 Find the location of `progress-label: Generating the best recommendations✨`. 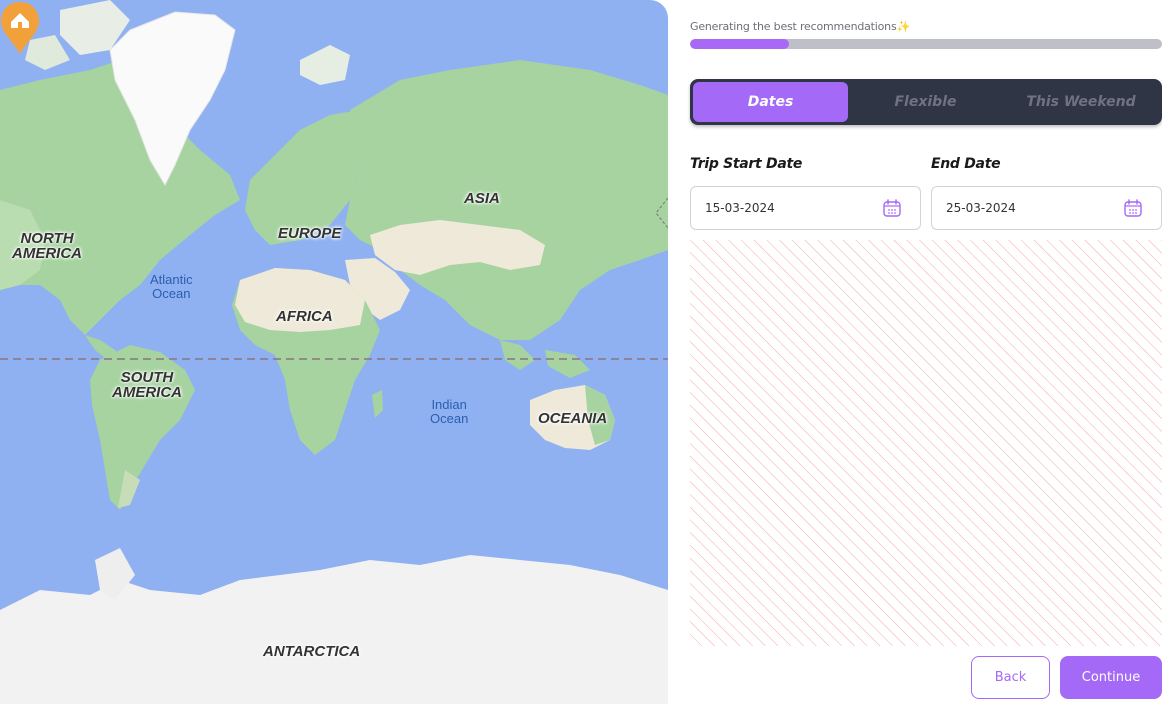

progress-label: Generating the best recommendations✨ is located at coordinates (800, 26).